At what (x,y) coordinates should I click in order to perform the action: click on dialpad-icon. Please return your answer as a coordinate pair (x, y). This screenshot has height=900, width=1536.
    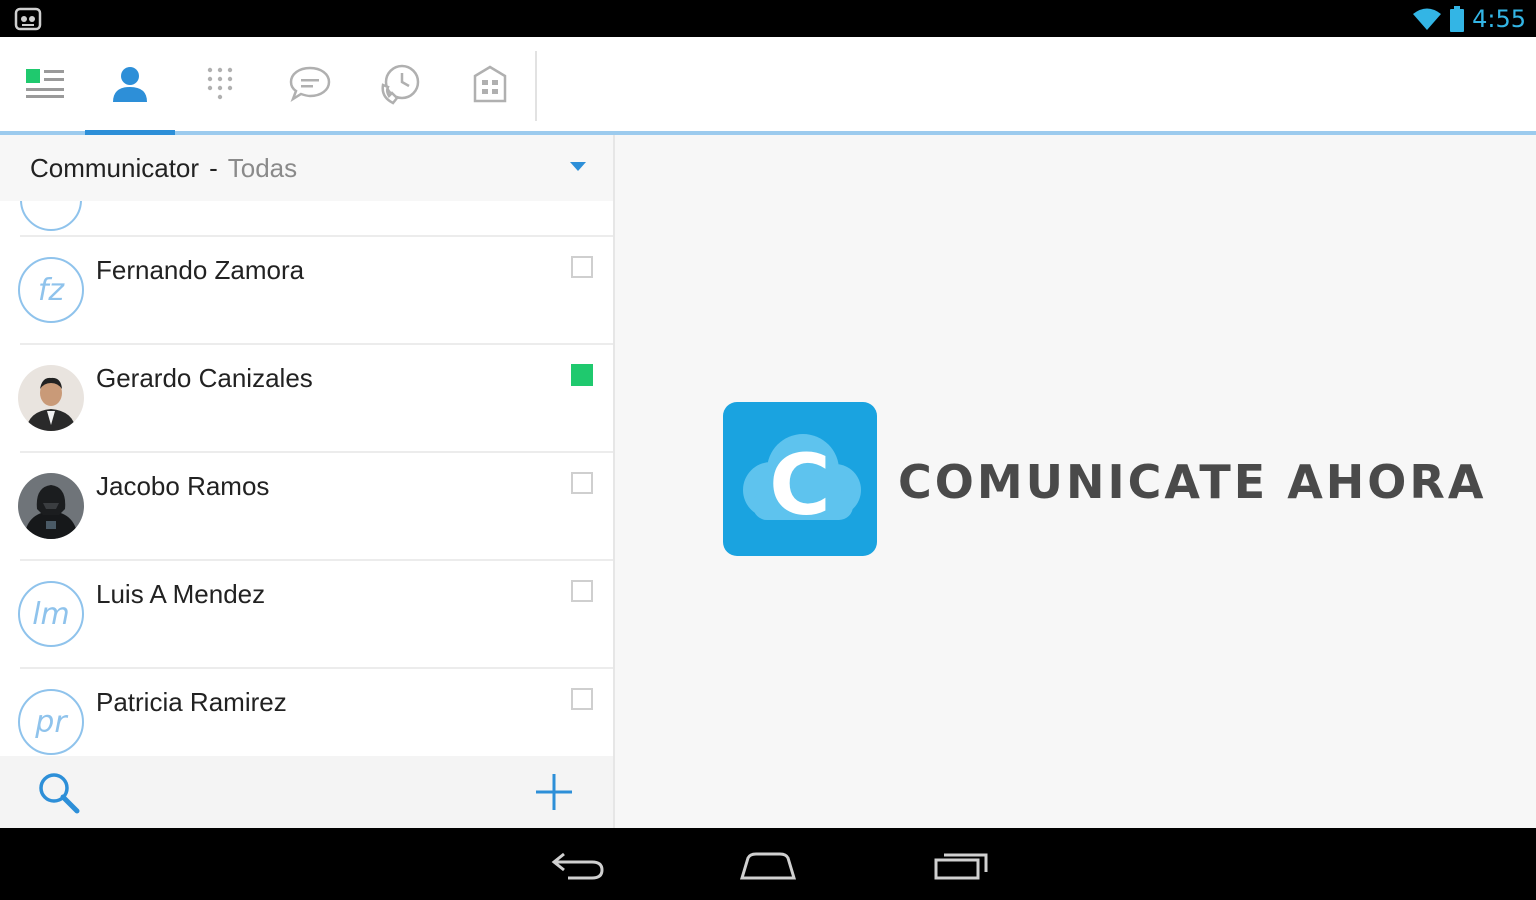
    Looking at the image, I should click on (220, 83).